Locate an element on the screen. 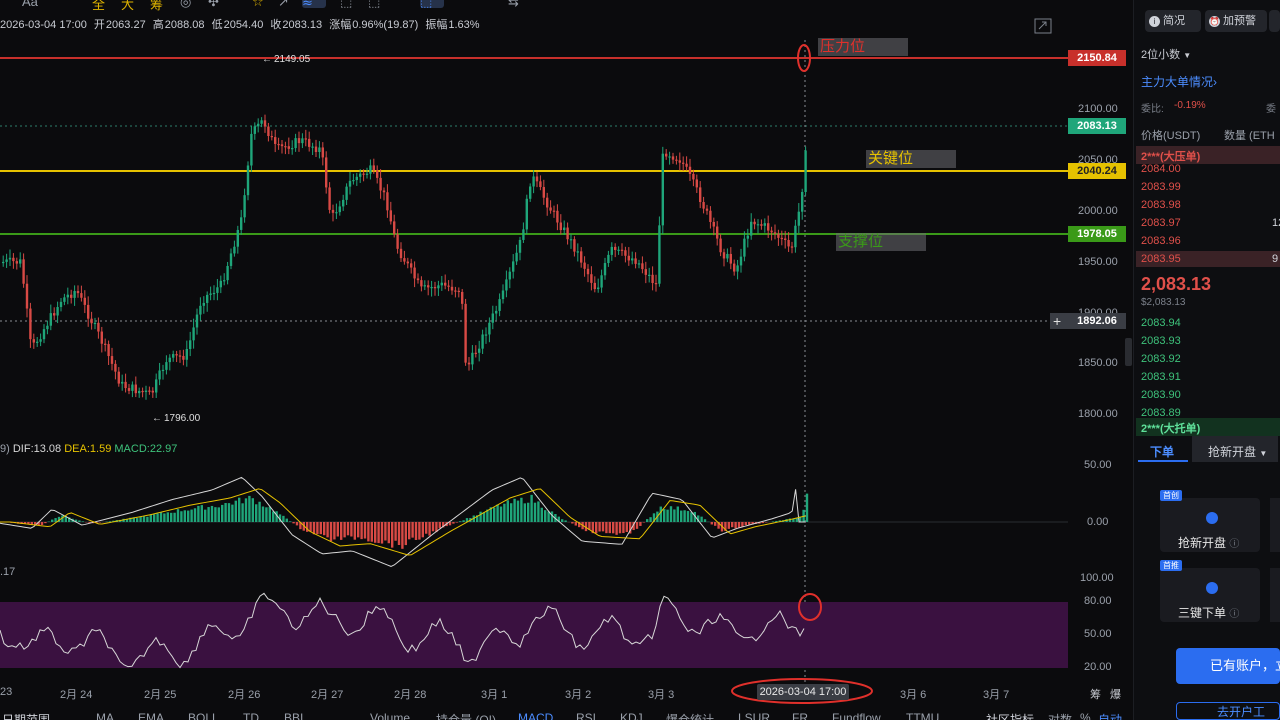 The image size is (1280, 720). rsi-axis-tick: 100.00 is located at coordinates (1097, 578).